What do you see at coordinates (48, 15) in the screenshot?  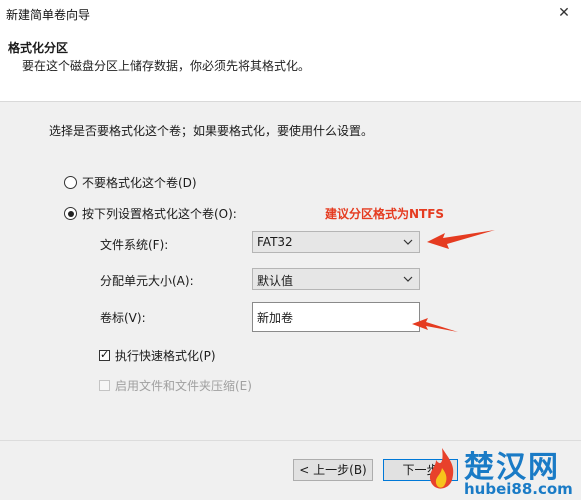 I see `window-title: 新建简单卷向导` at bounding box center [48, 15].